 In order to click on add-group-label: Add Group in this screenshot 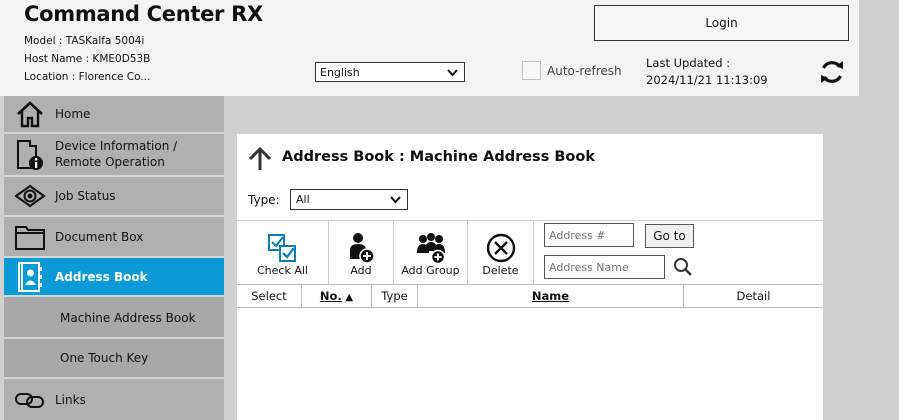, I will do `click(430, 270)`.